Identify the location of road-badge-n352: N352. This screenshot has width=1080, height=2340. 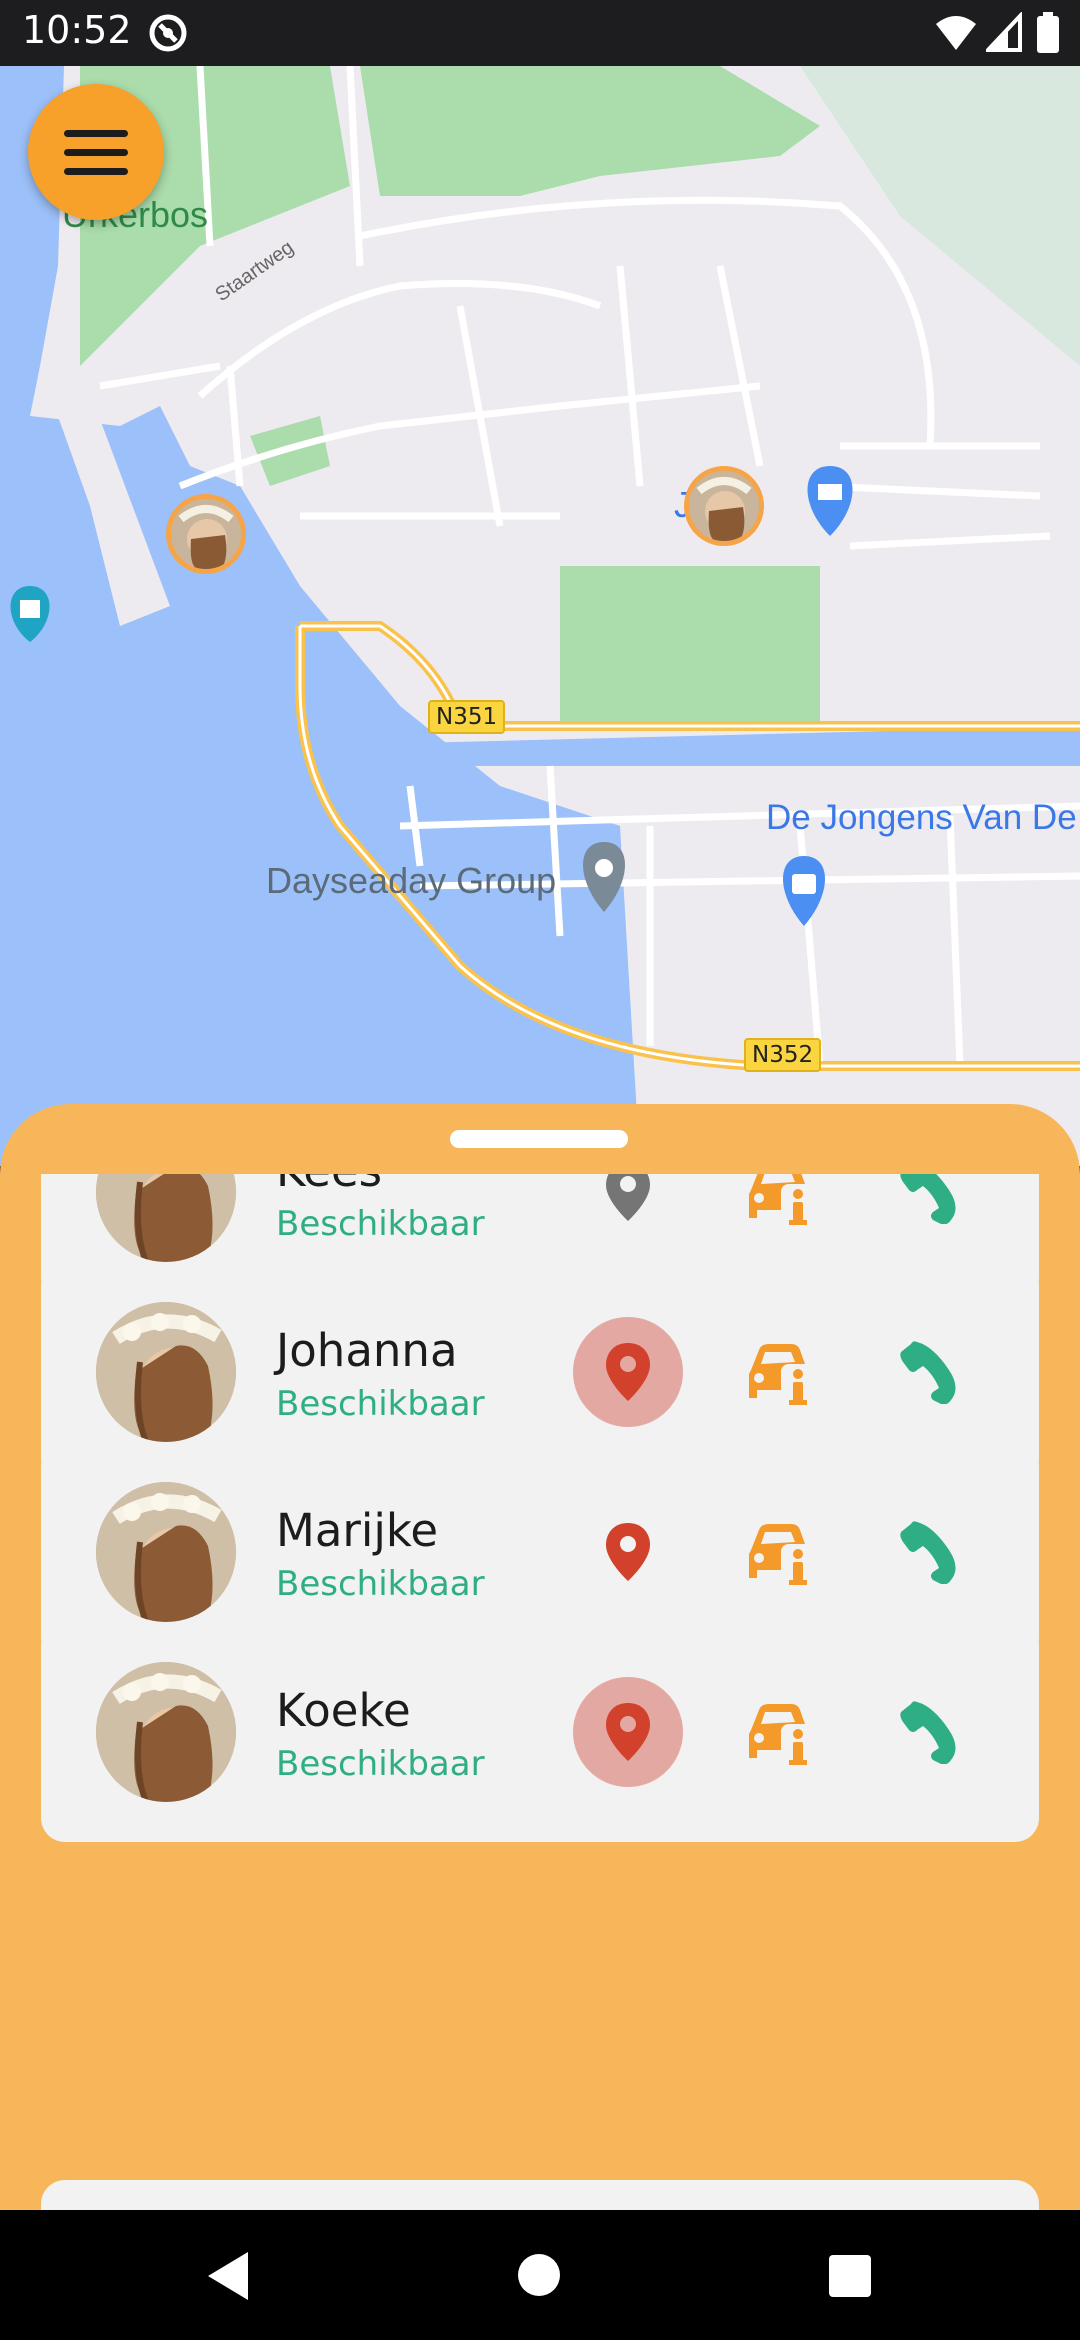
(783, 1055).